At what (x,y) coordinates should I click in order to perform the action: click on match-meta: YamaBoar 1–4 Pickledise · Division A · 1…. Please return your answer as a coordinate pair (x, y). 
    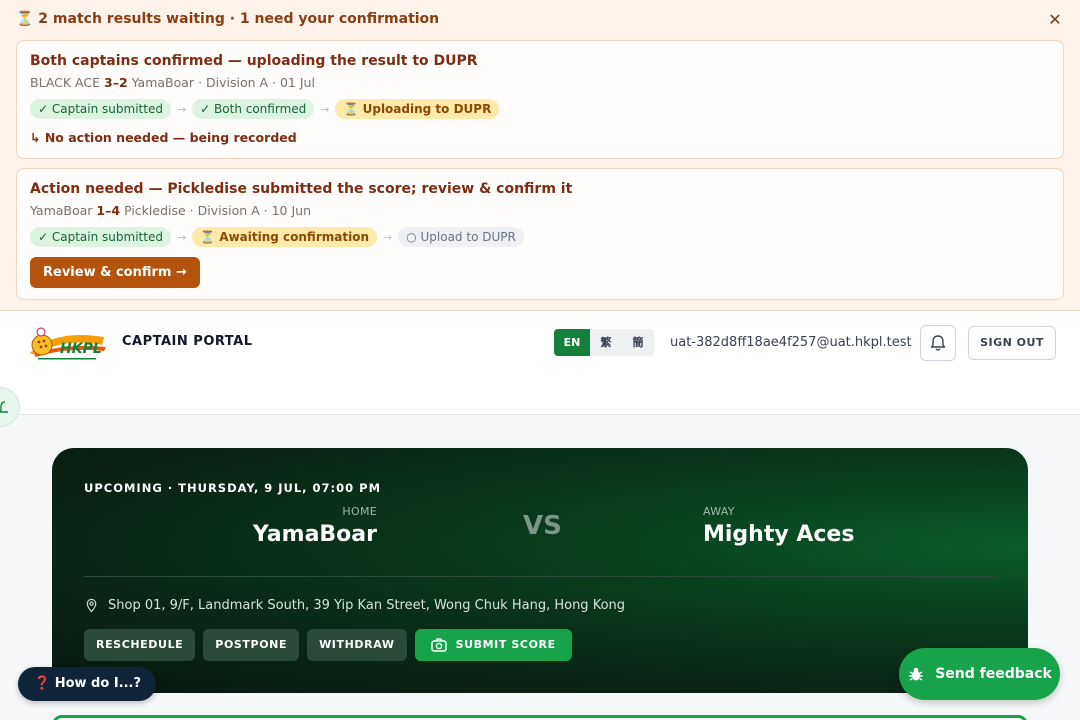
    Looking at the image, I should click on (170, 210).